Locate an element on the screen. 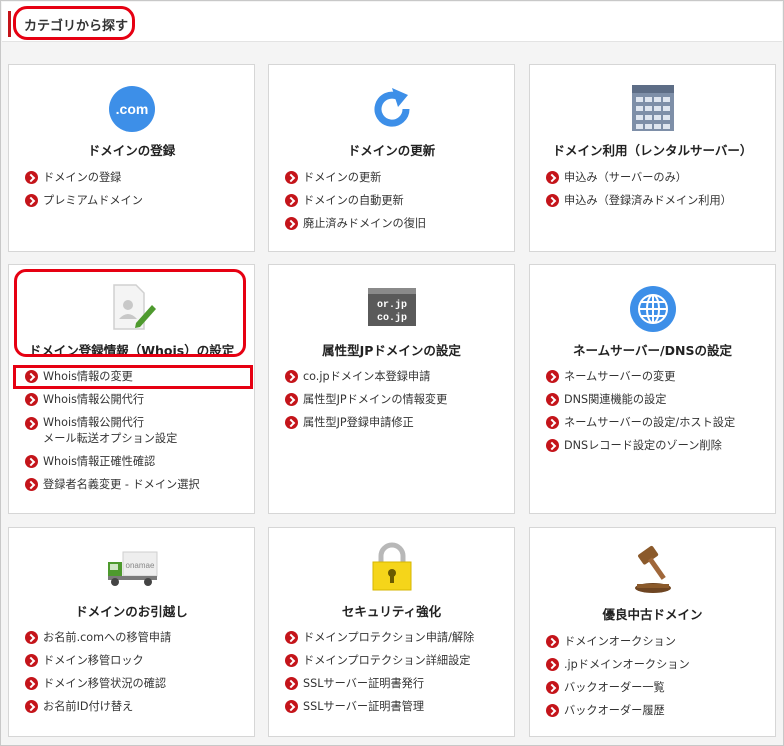 This screenshot has height=746, width=784. link-dns-settings: DNS関連機能の設定 is located at coordinates (657, 399).